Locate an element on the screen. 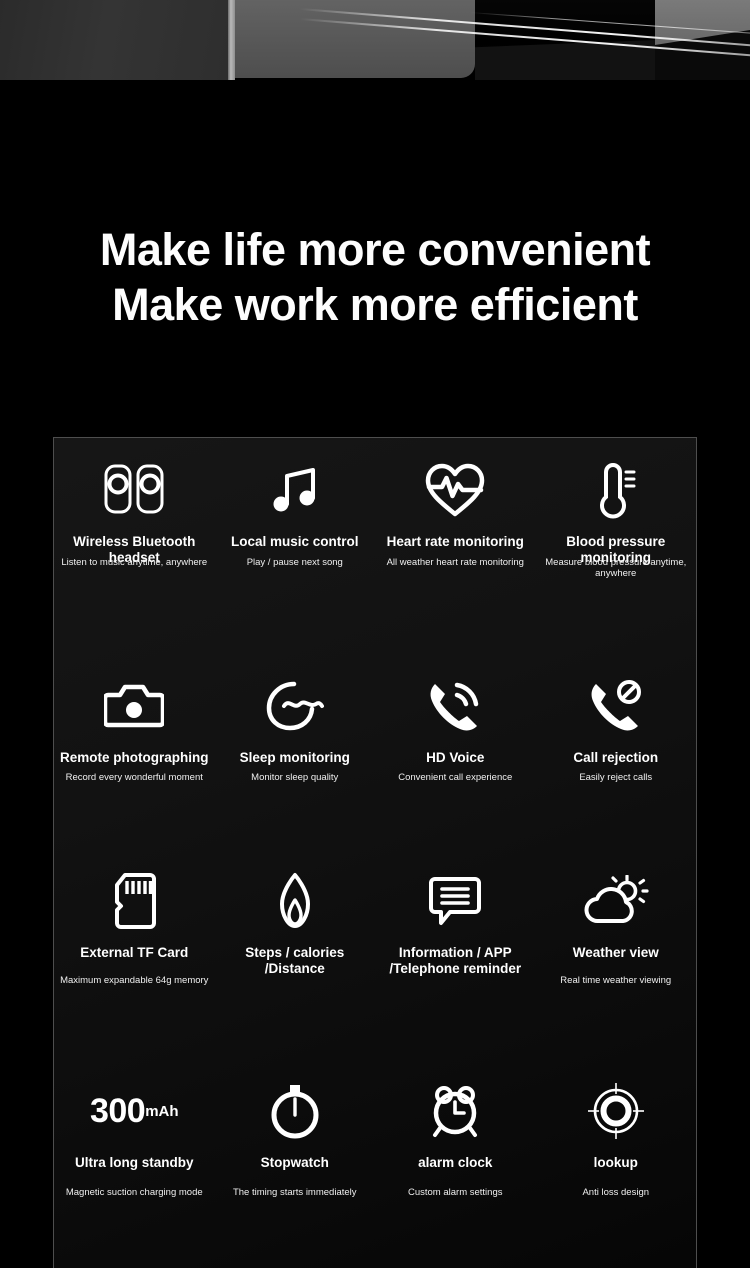 The image size is (750, 1268). feature-title: Steps / calories /Distance is located at coordinates (295, 960).